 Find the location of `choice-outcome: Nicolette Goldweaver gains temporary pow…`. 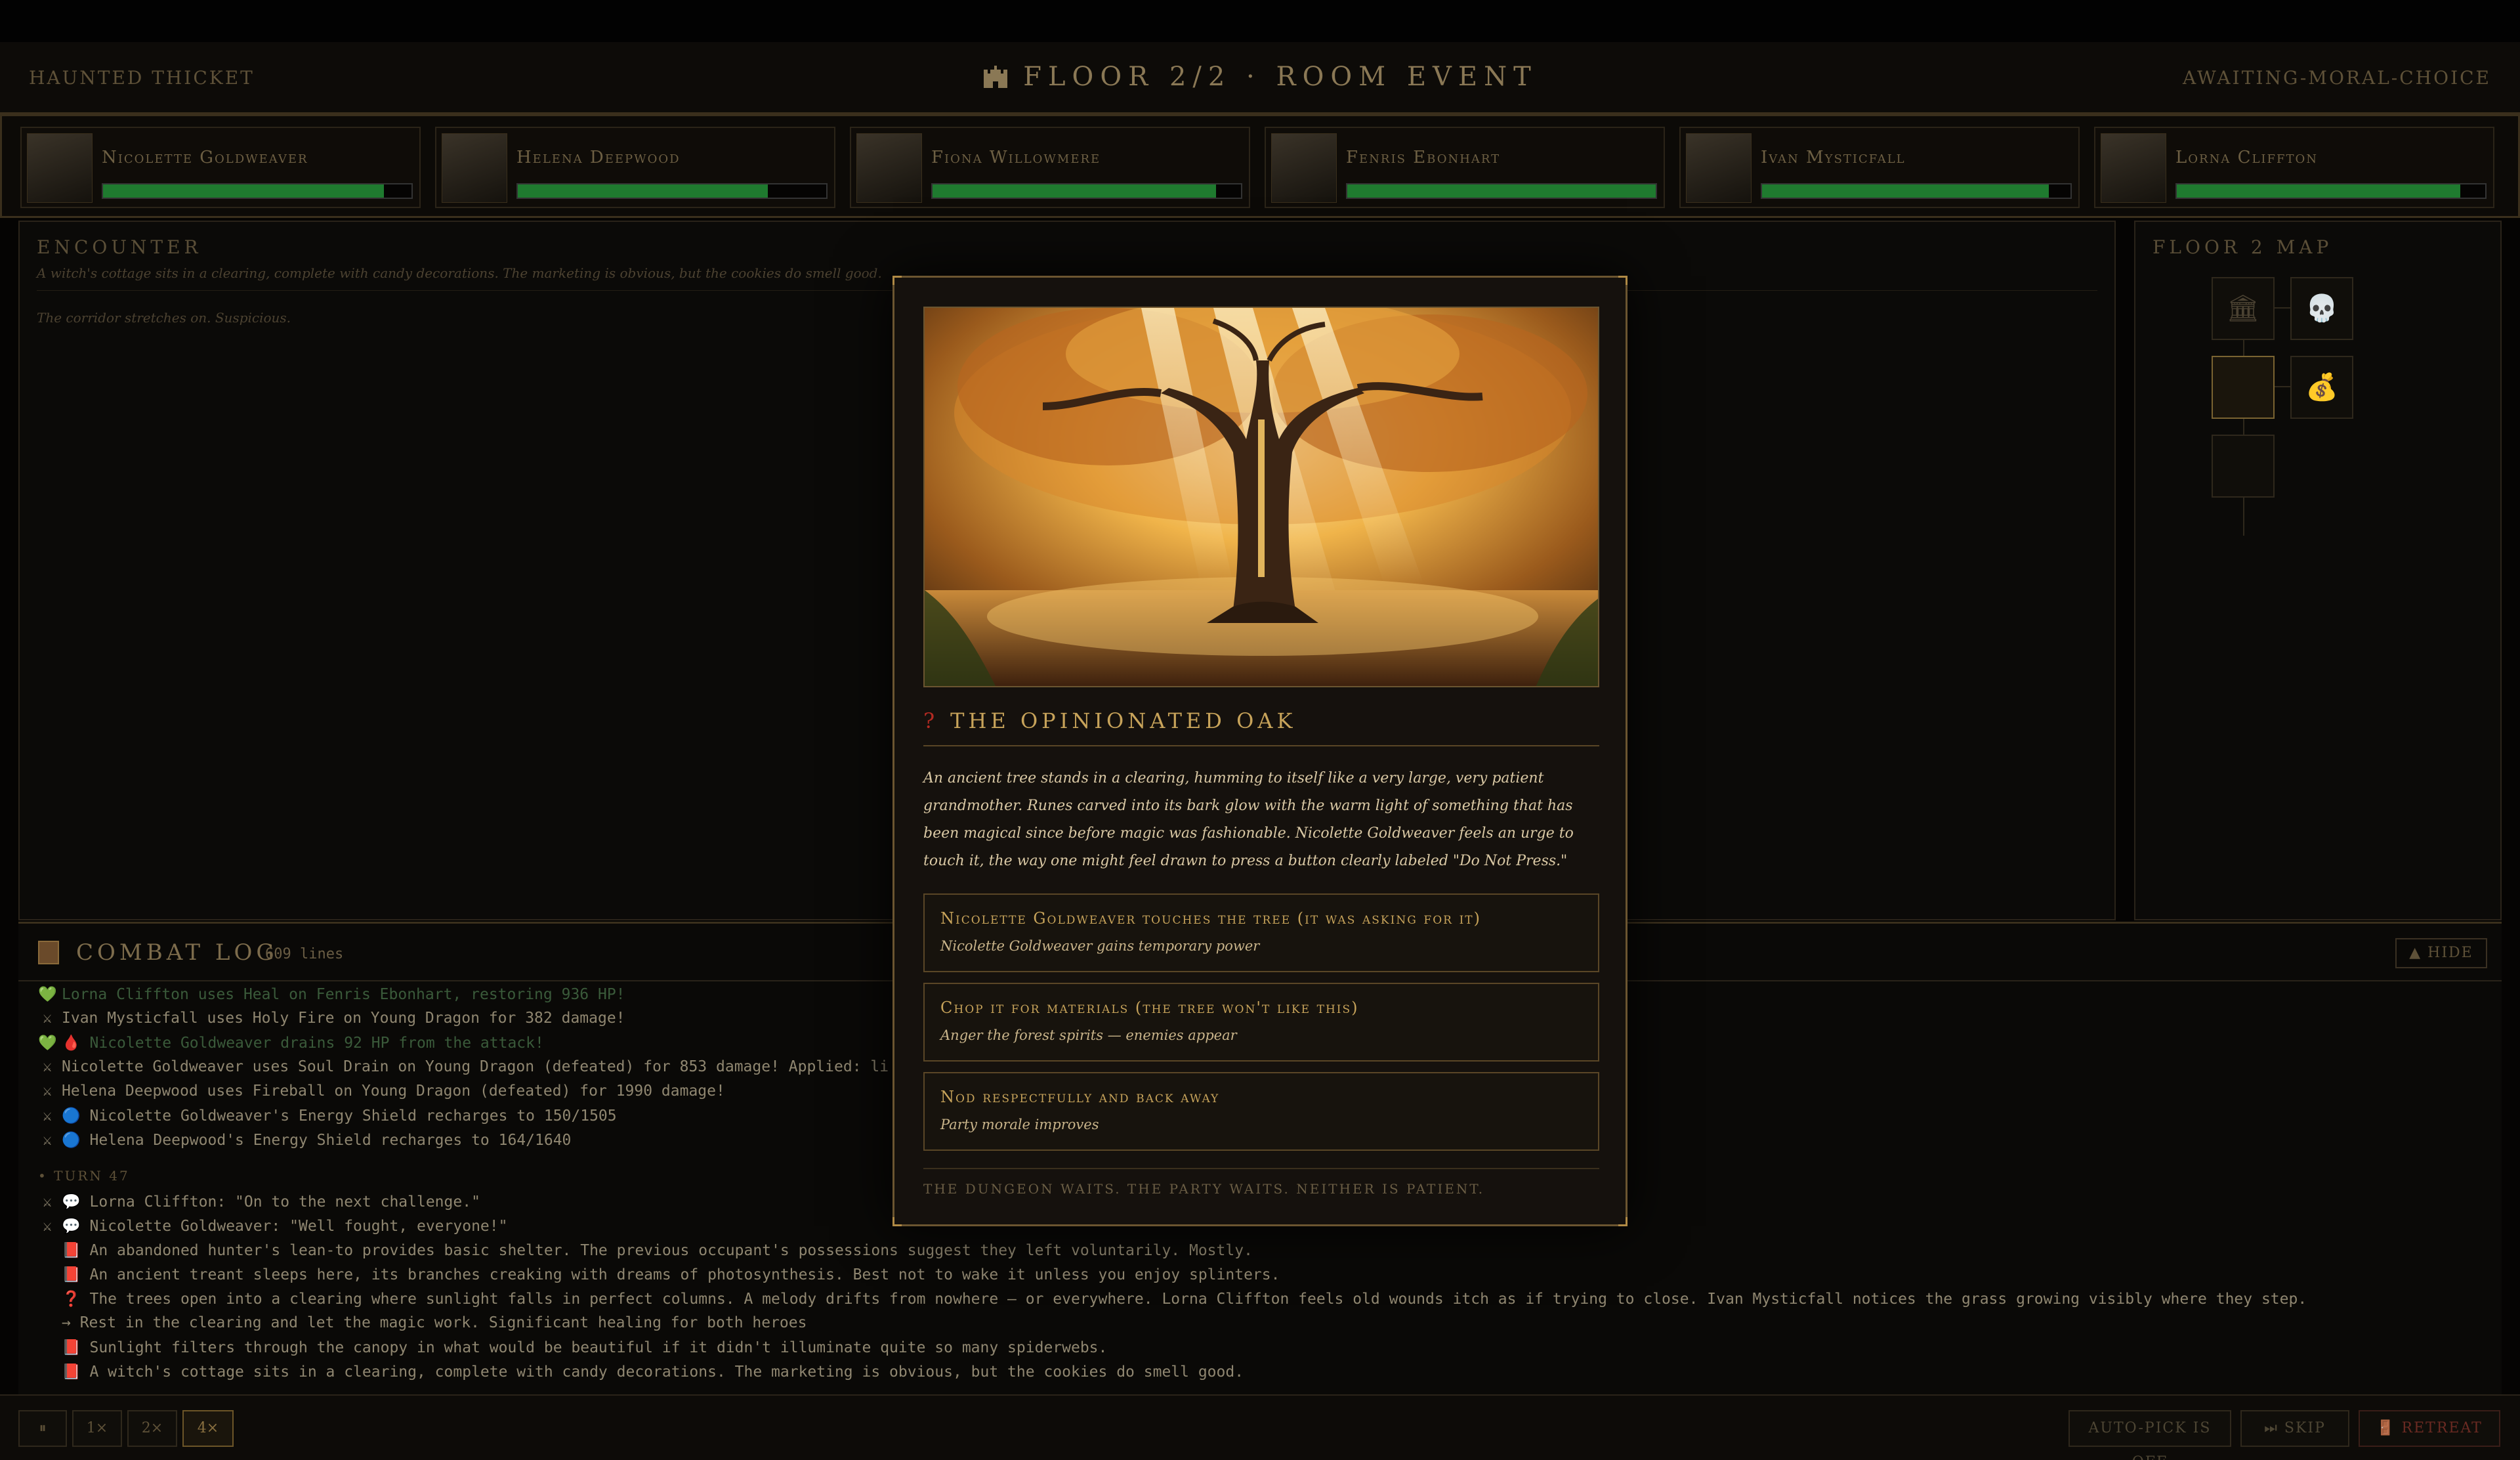

choice-outcome: Nicolette Goldweaver gains temporary pow… is located at coordinates (1100, 946).